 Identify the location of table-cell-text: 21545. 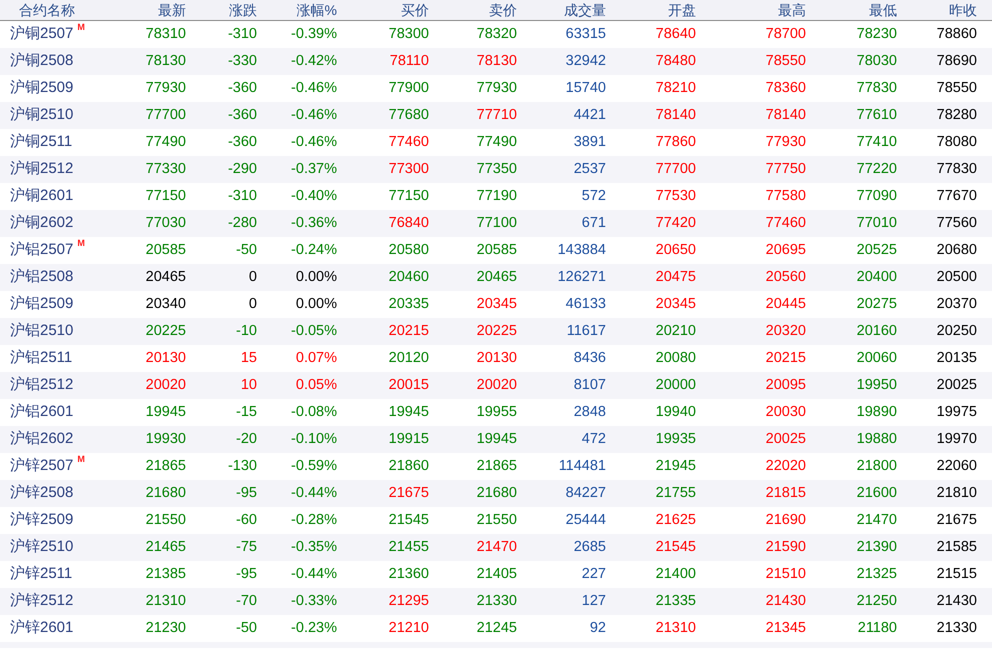
(676, 547).